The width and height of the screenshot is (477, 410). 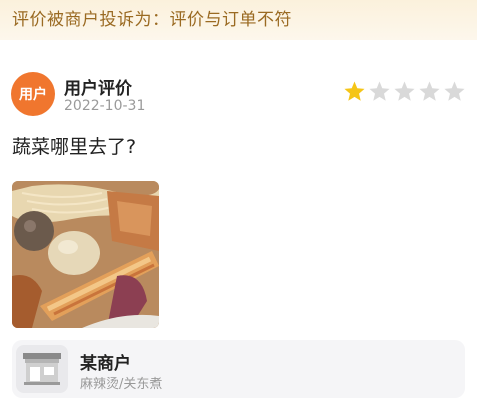 I want to click on star-filled-icon, so click(x=354, y=91).